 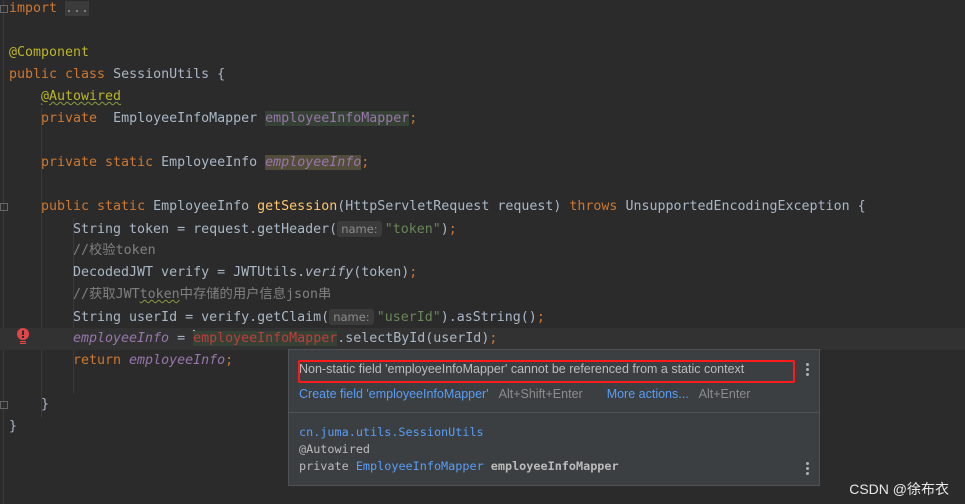 I want to click on code-token: @Autowired, so click(x=81, y=96).